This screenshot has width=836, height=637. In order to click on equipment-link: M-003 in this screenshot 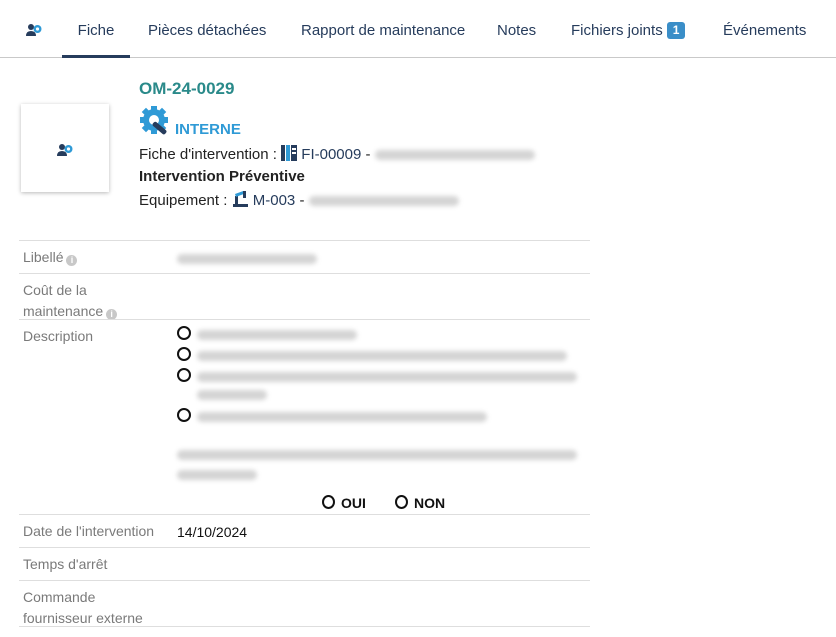, I will do `click(274, 200)`.